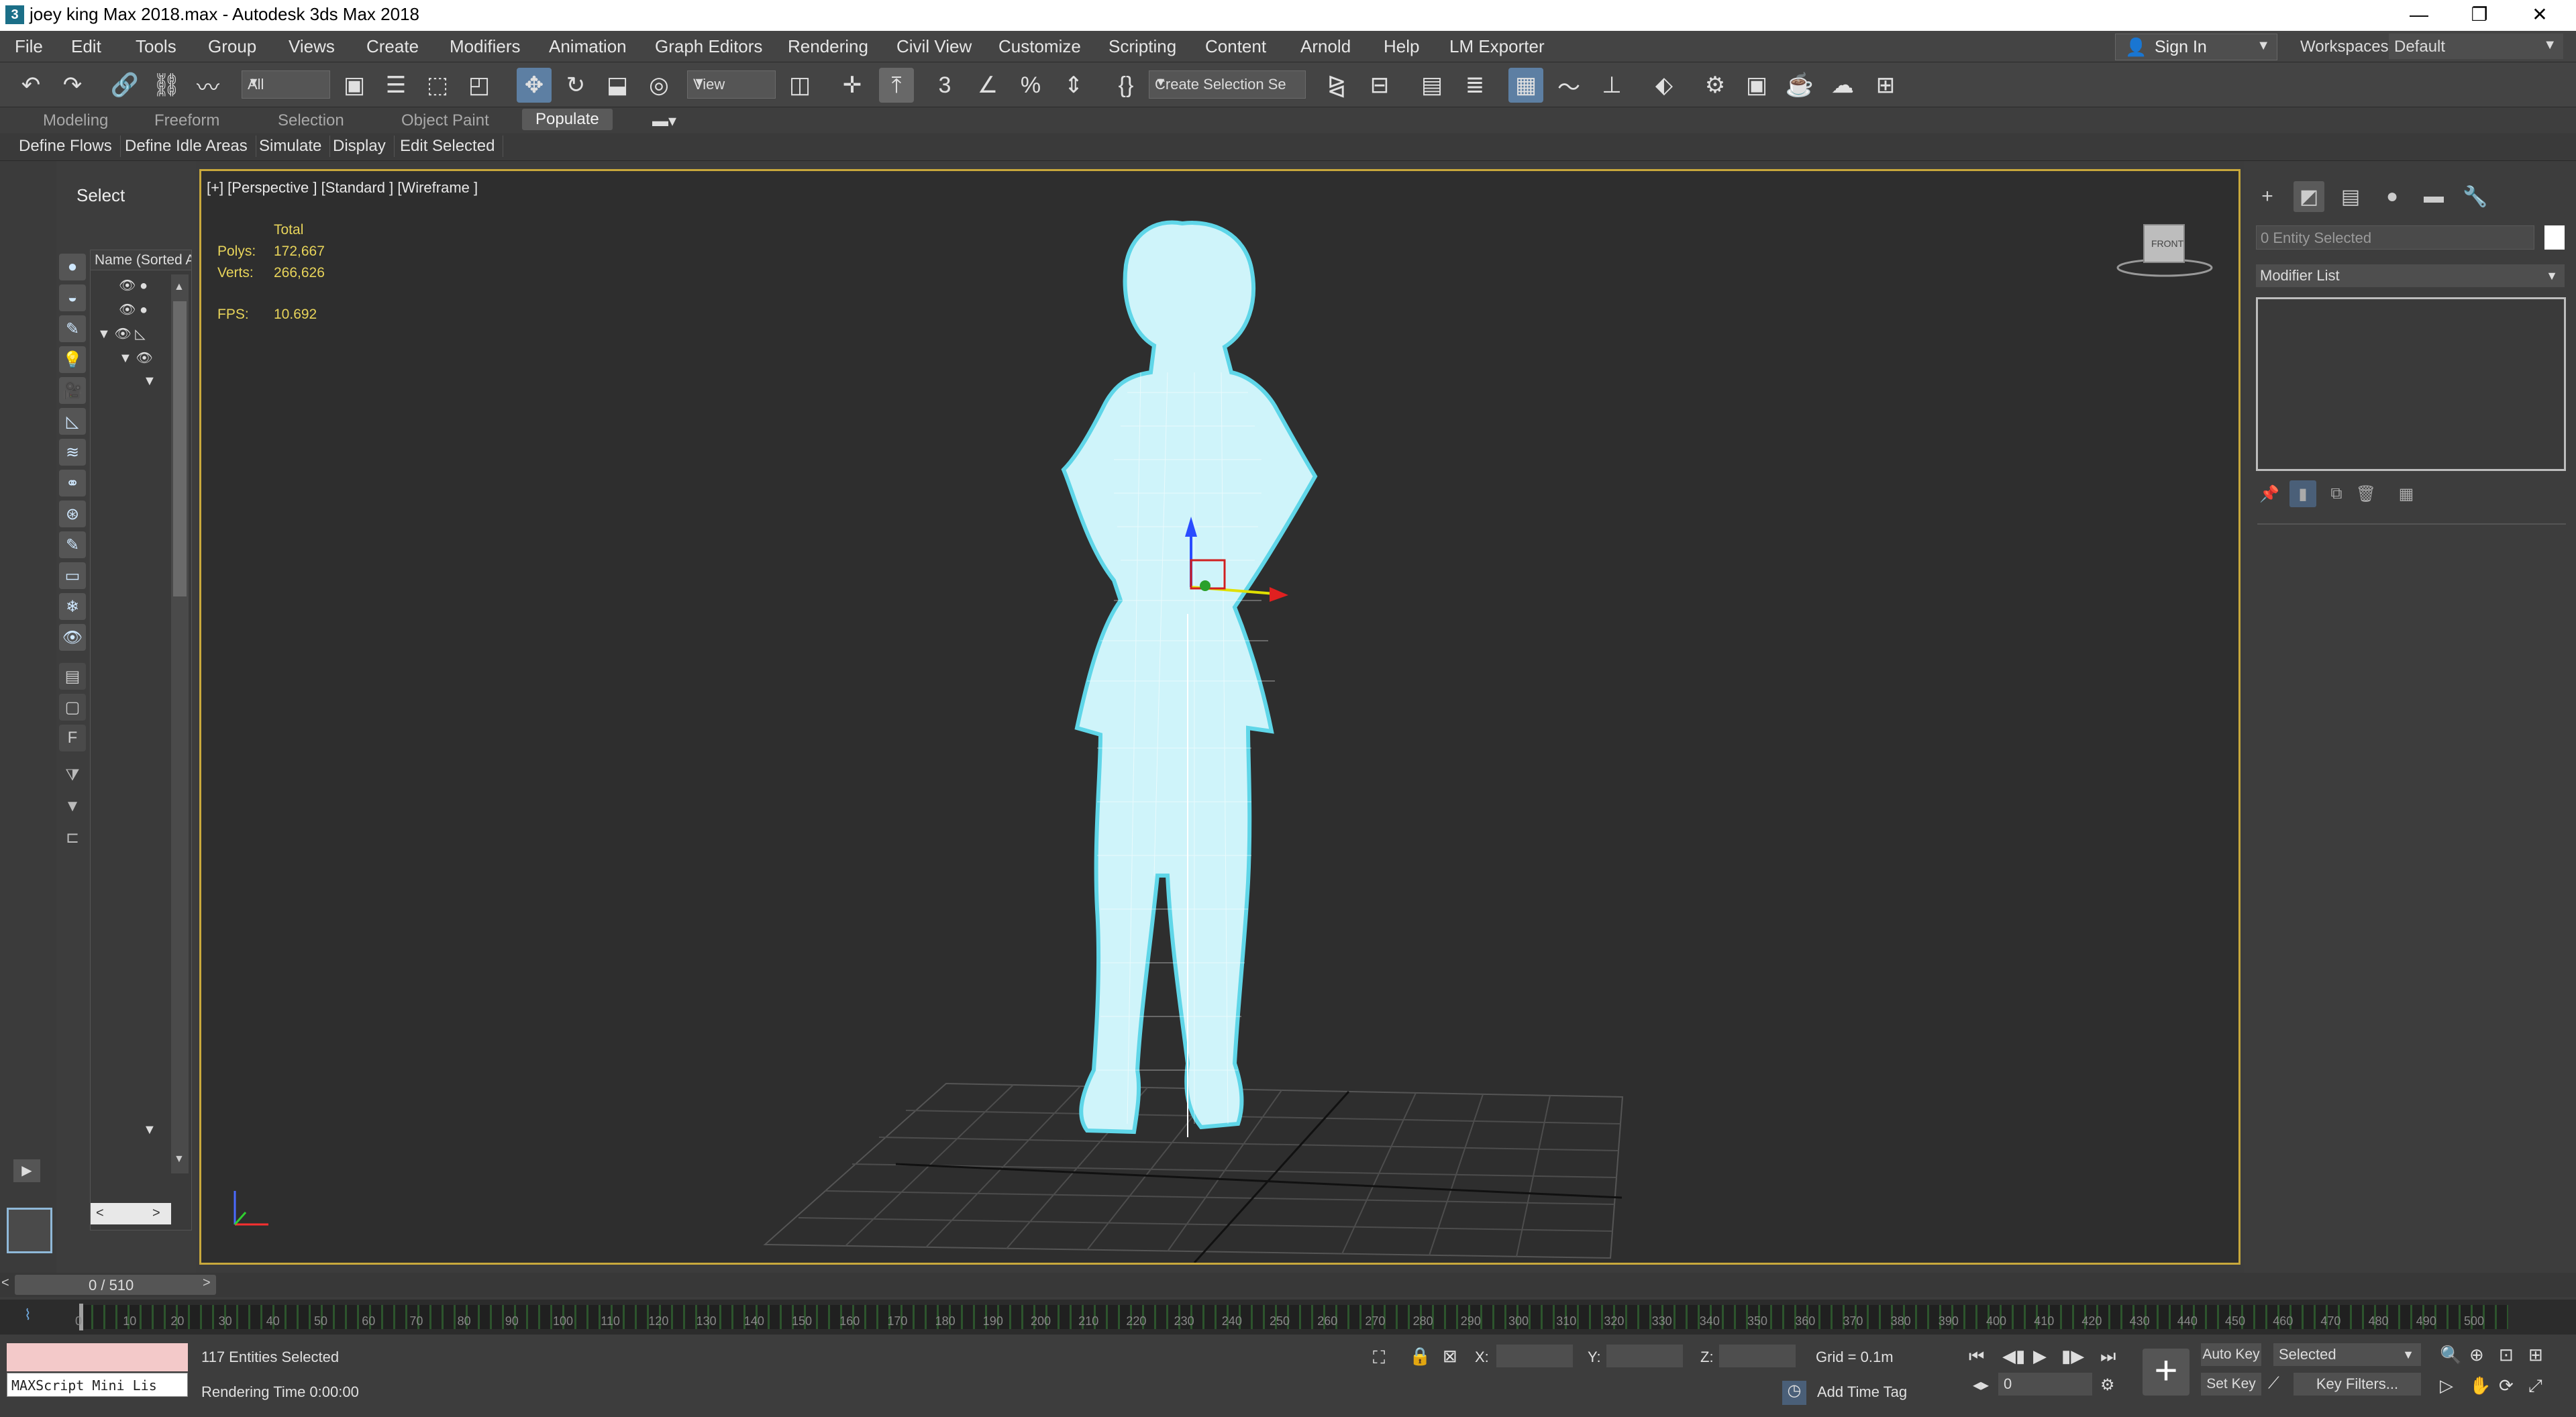 The height and width of the screenshot is (1417, 2576). Describe the element at coordinates (72, 267) in the screenshot. I see `display-all-icon: ●` at that location.